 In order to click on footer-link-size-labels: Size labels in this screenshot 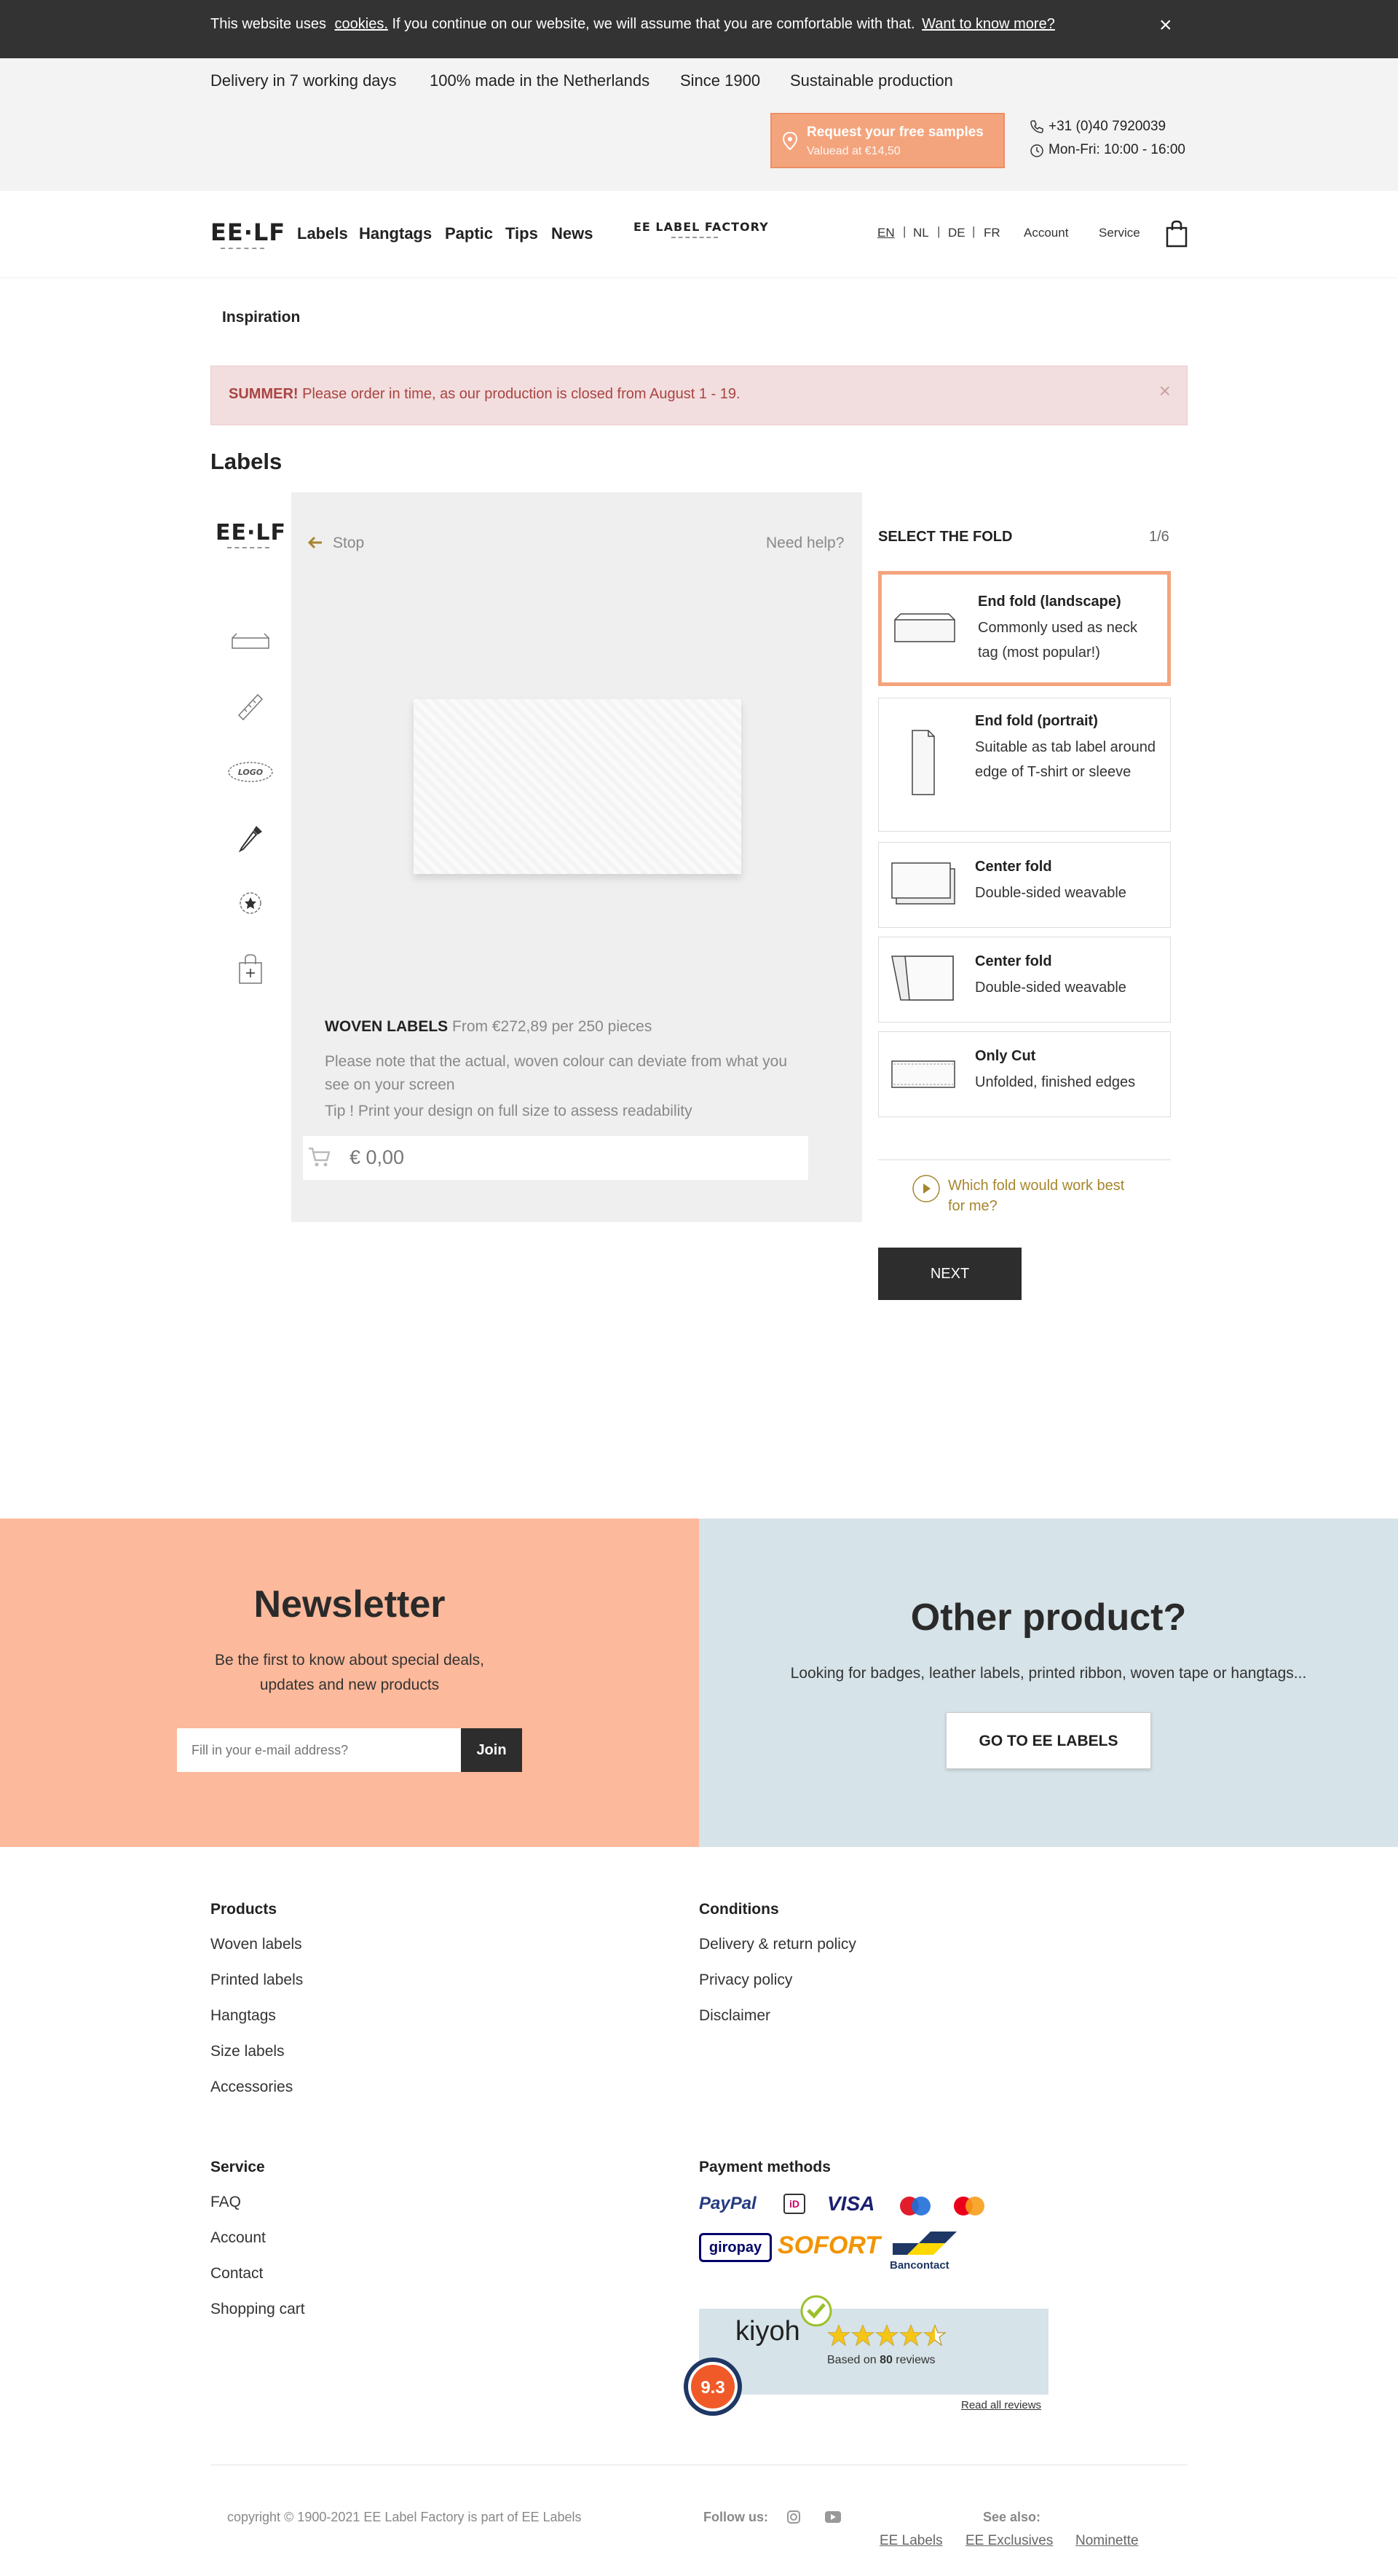, I will do `click(247, 2051)`.